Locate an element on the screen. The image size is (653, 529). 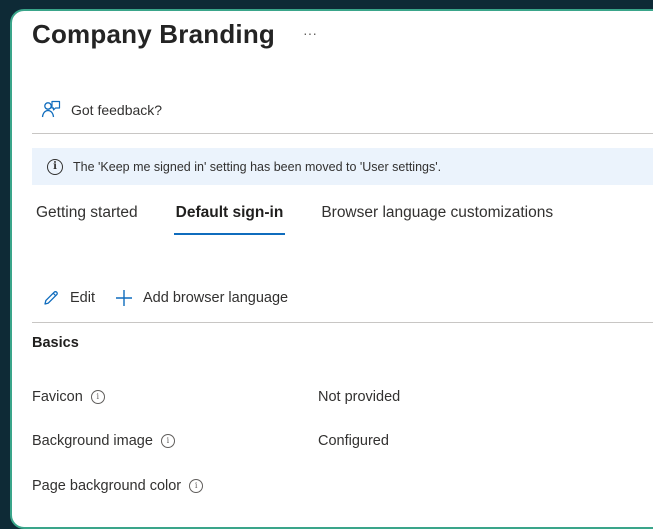
command-bar: Edit Add browser language is located at coordinates (175, 298).